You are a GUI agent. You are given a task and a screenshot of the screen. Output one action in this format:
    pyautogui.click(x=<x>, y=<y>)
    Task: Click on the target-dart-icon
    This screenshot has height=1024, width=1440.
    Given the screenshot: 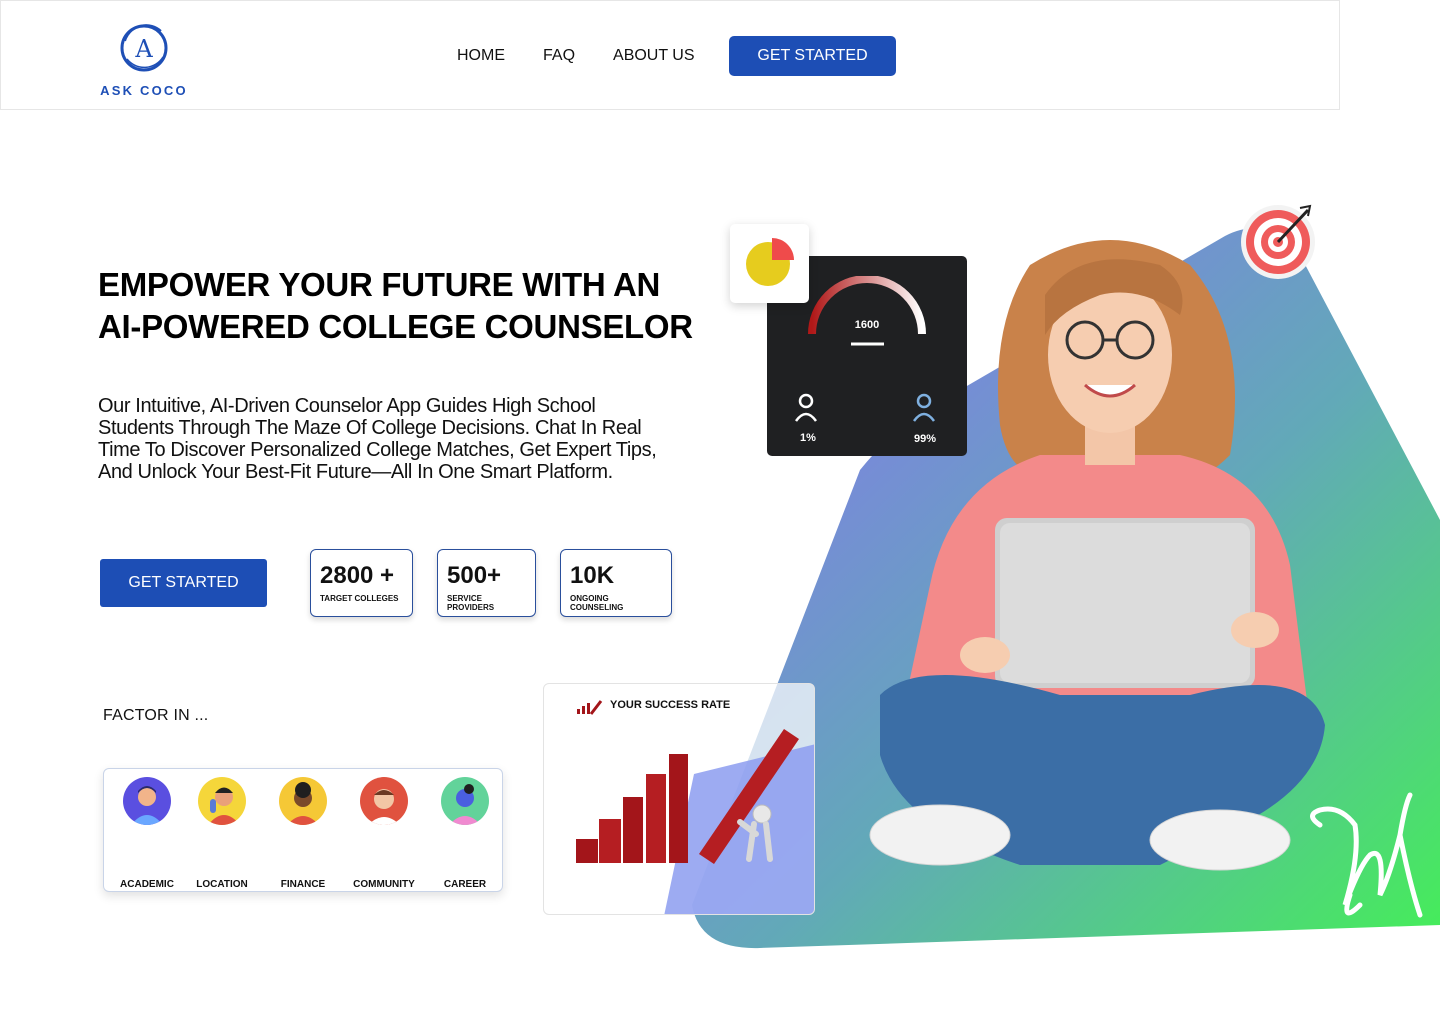 What is the action you would take?
    pyautogui.click(x=1278, y=241)
    